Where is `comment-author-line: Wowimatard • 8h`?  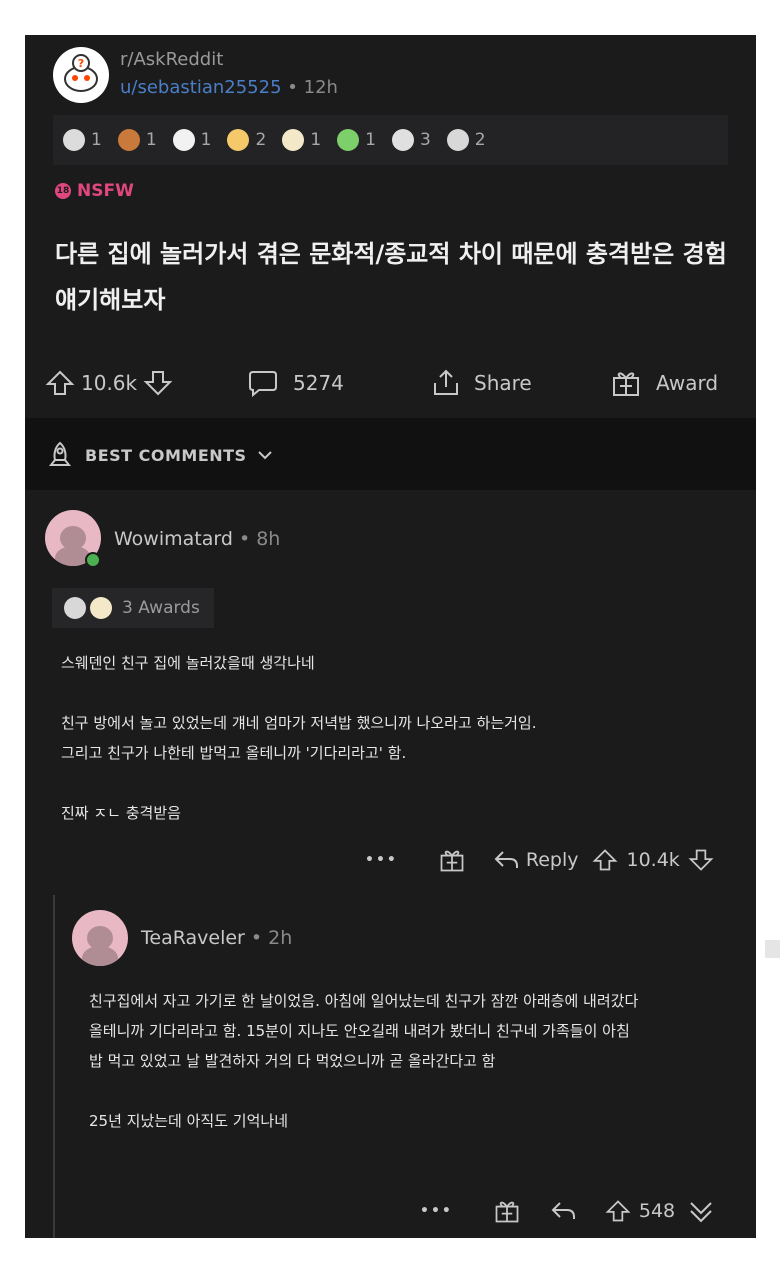
comment-author-line: Wowimatard • 8h is located at coordinates (197, 539).